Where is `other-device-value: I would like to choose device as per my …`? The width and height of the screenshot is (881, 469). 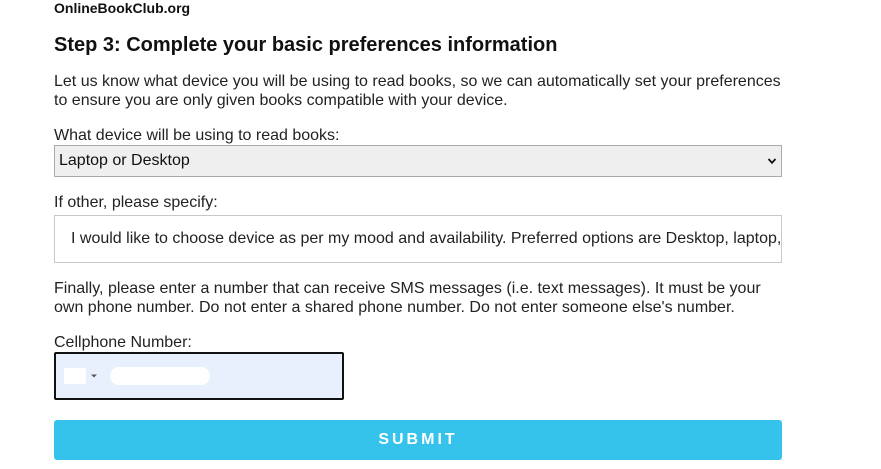
other-device-value: I would like to choose device as per my … is located at coordinates (426, 238).